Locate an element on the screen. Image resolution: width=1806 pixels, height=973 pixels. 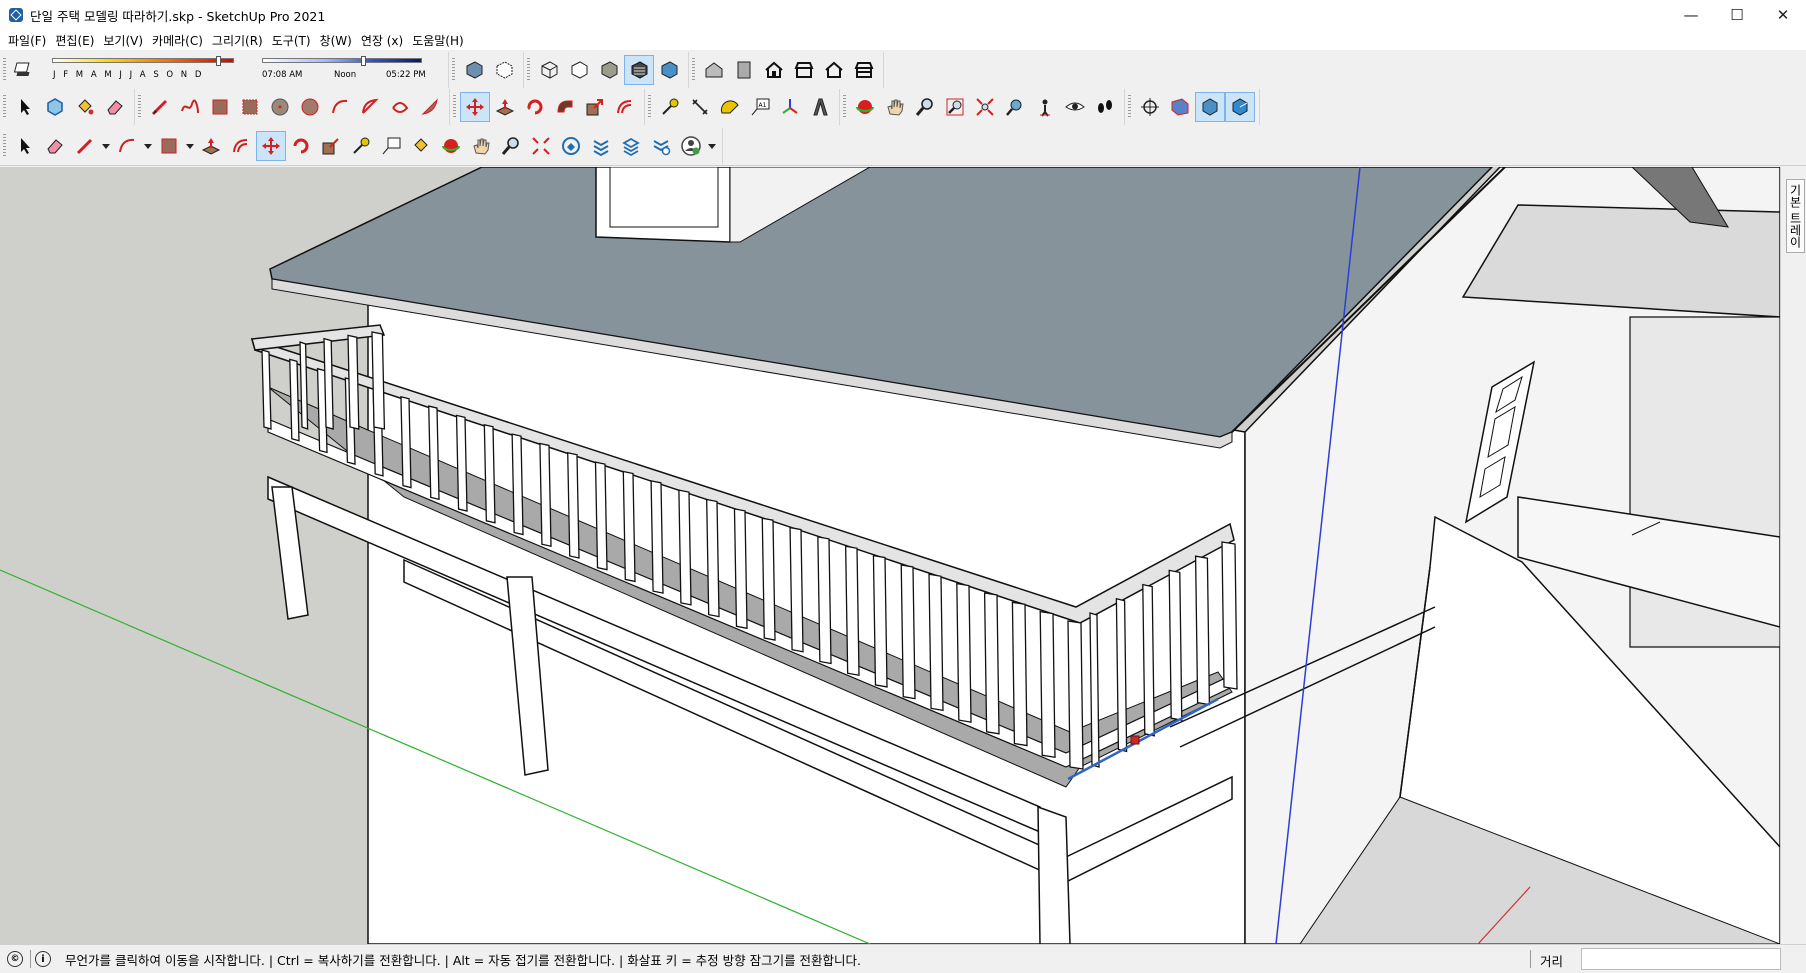
sketchup-app-icon is located at coordinates (16, 15).